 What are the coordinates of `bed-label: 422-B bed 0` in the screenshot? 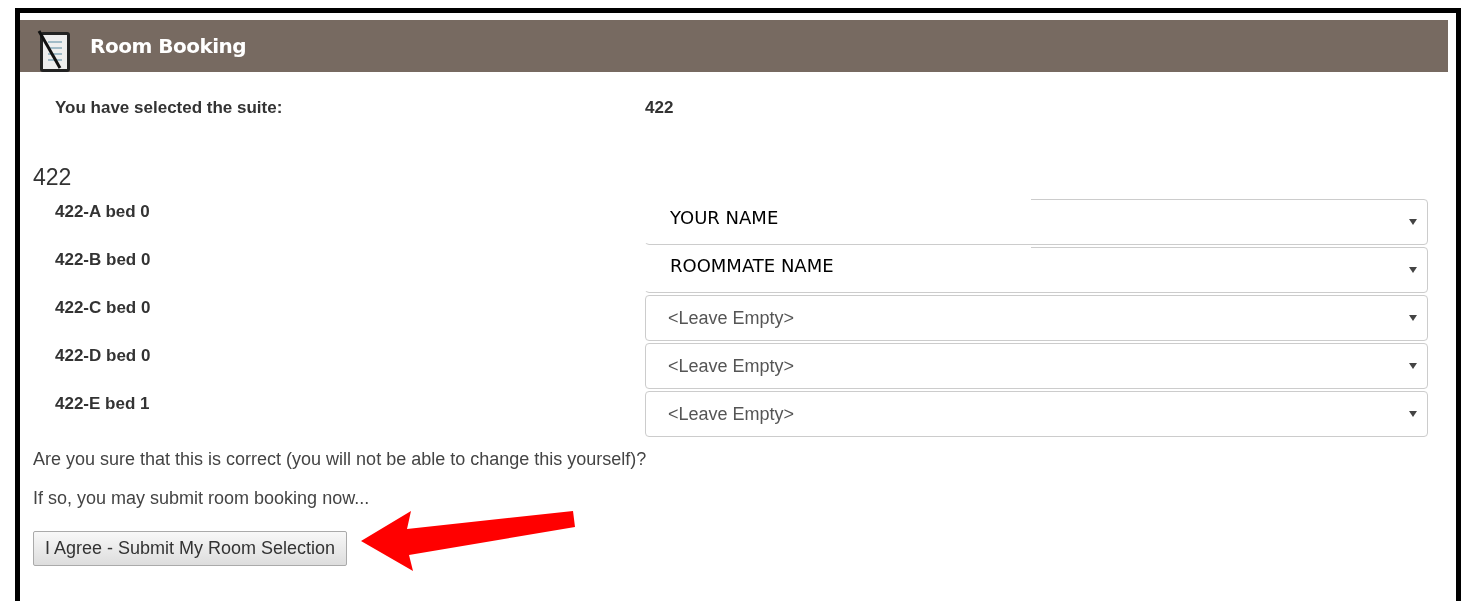 It's located at (103, 260).